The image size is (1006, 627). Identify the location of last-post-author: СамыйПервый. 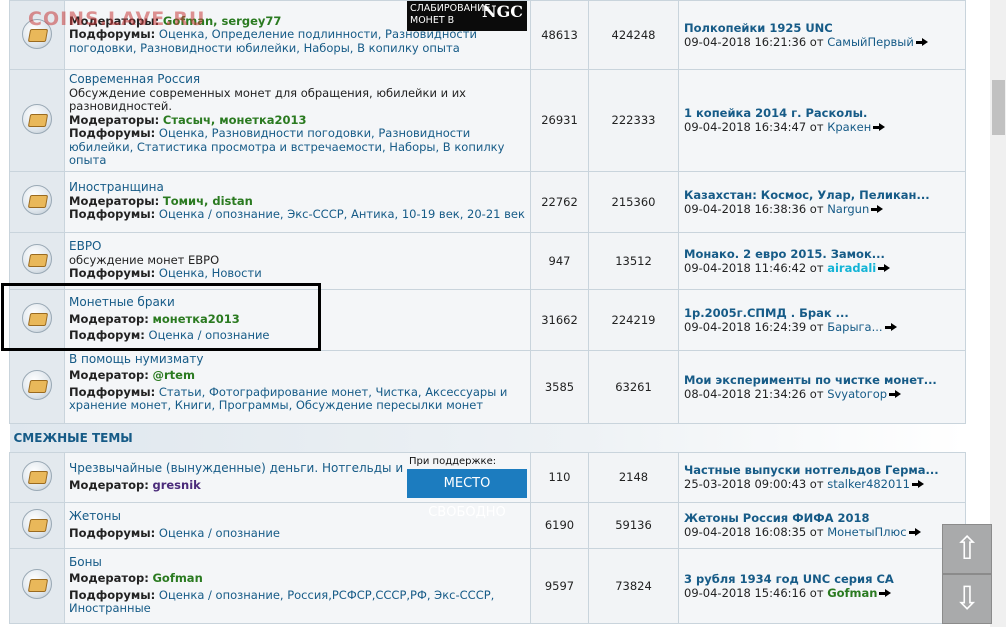
(870, 42).